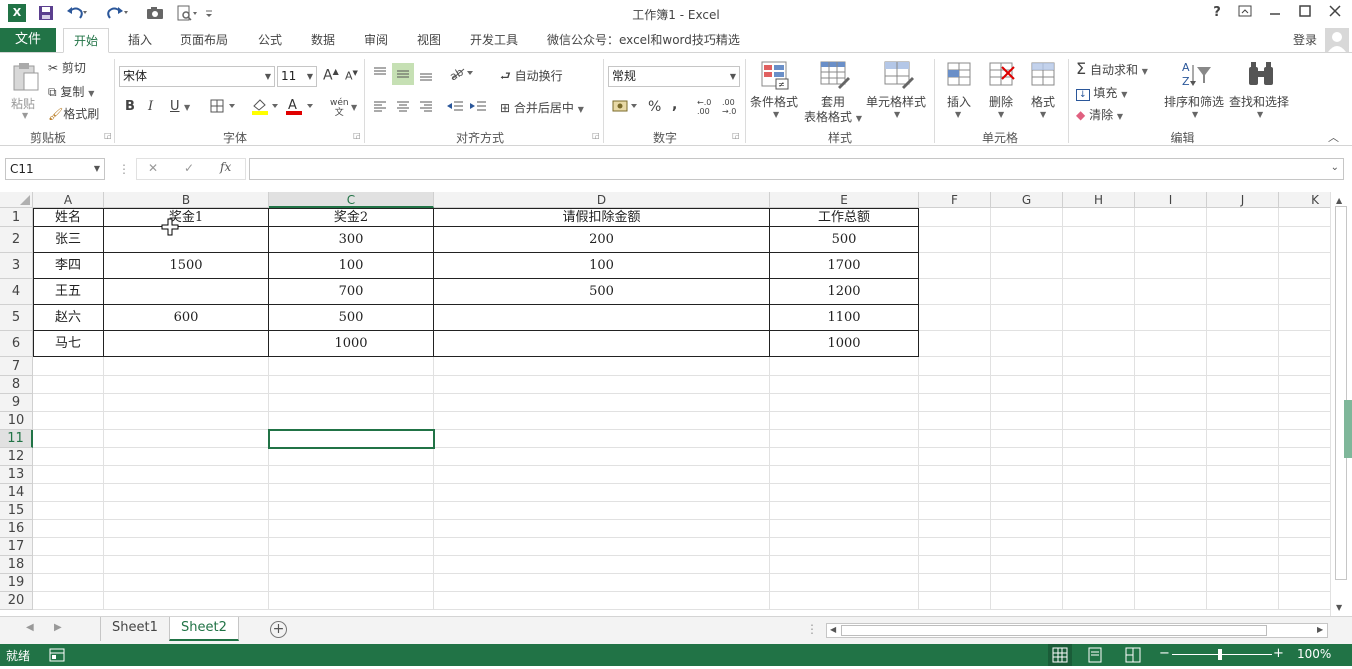 The height and width of the screenshot is (669, 1352). What do you see at coordinates (602, 457) in the screenshot?
I see `cell-d12` at bounding box center [602, 457].